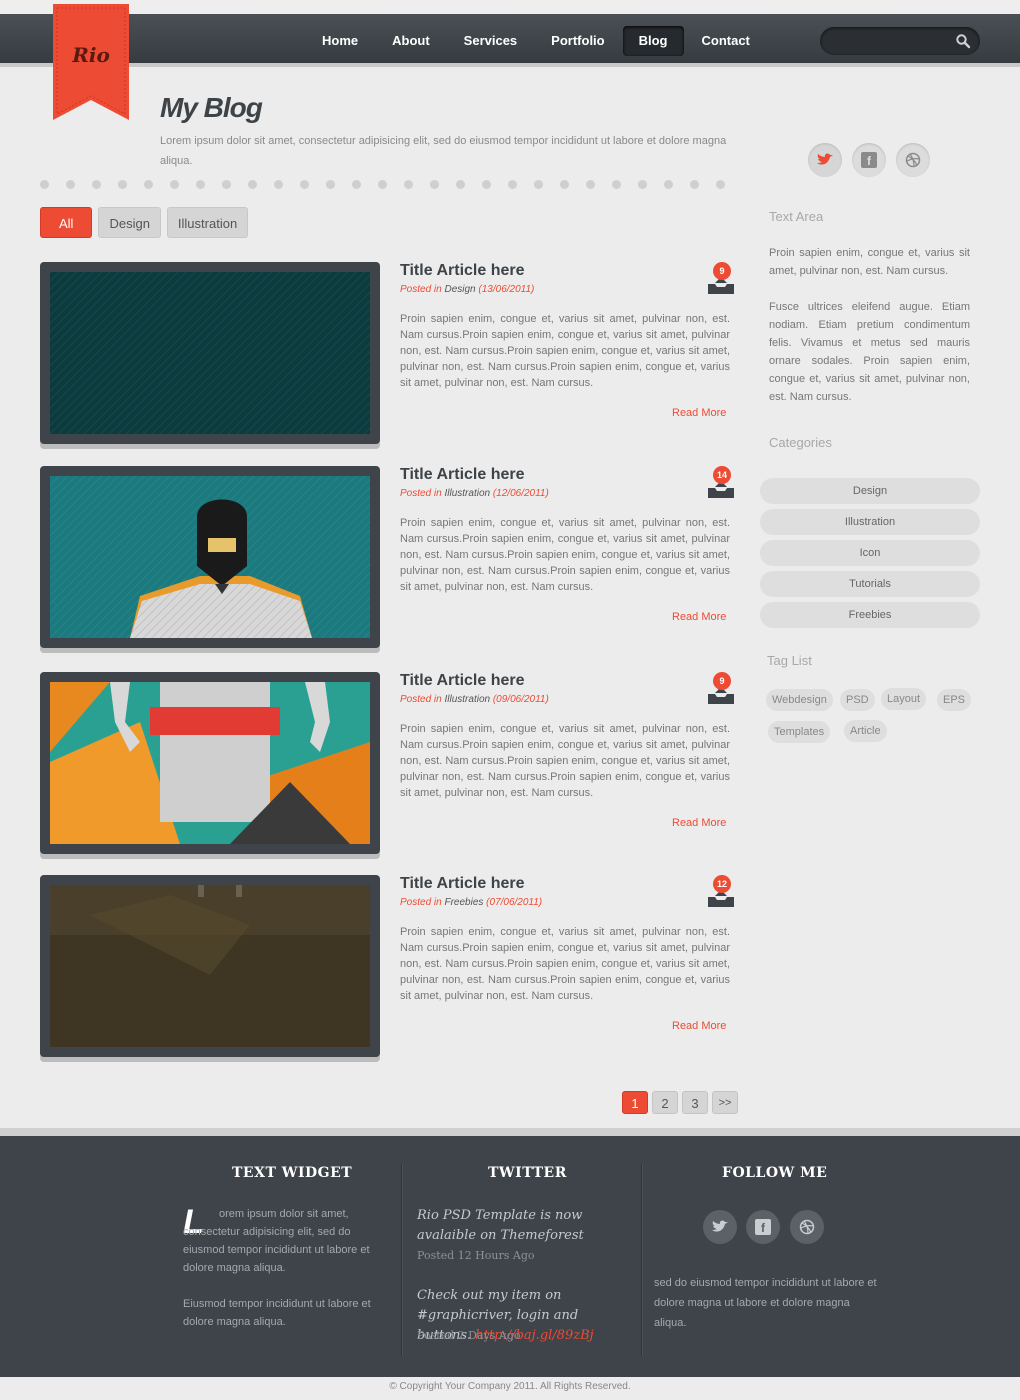 The height and width of the screenshot is (1400, 1020). Describe the element at coordinates (807, 1227) in the screenshot. I see `footer-dribbble-button` at that location.